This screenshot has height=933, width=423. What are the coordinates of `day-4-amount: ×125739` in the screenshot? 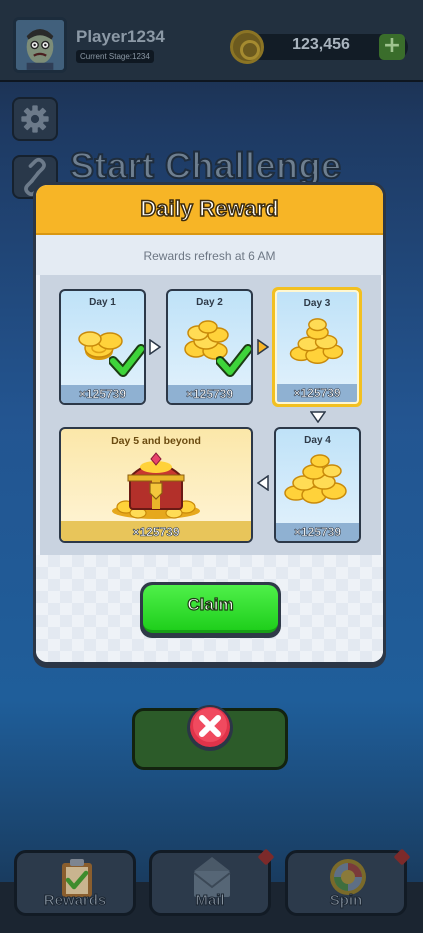 It's located at (317, 532).